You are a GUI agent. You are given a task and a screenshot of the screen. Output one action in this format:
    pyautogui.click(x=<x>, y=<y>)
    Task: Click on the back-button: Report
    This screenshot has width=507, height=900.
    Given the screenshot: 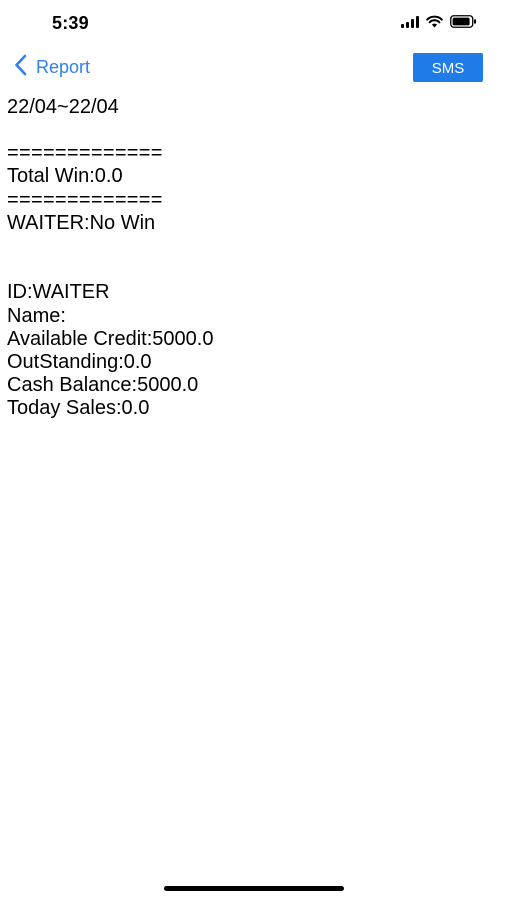 What is the action you would take?
    pyautogui.click(x=52, y=67)
    